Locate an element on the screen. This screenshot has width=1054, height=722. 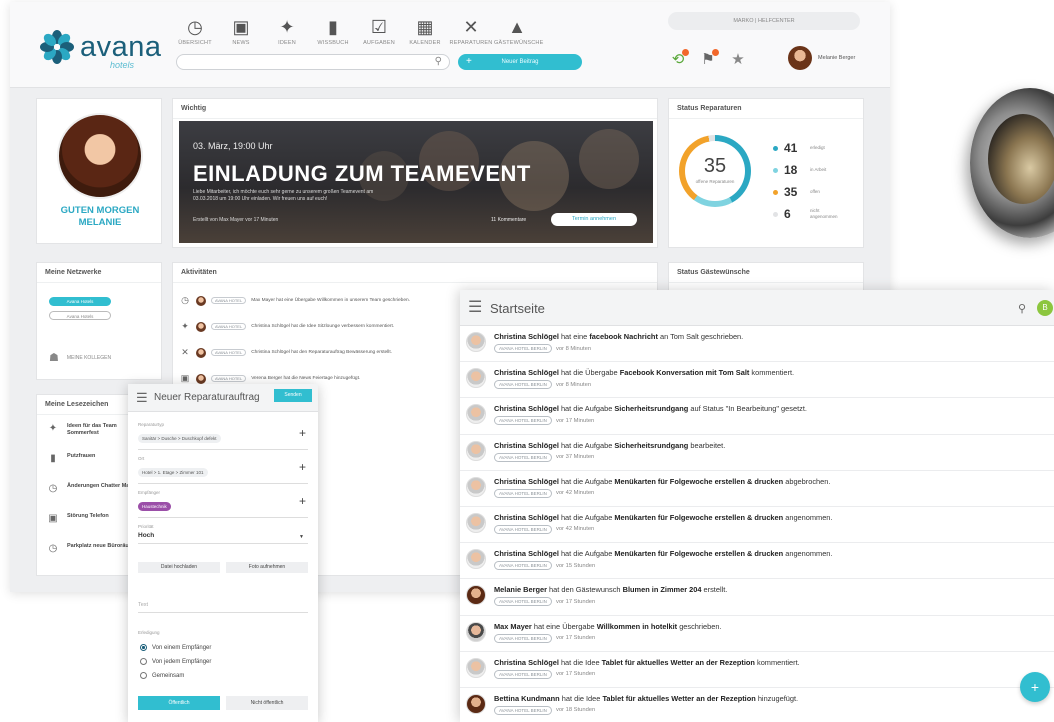
user-name: Melanie Berger is located at coordinates (836, 58).